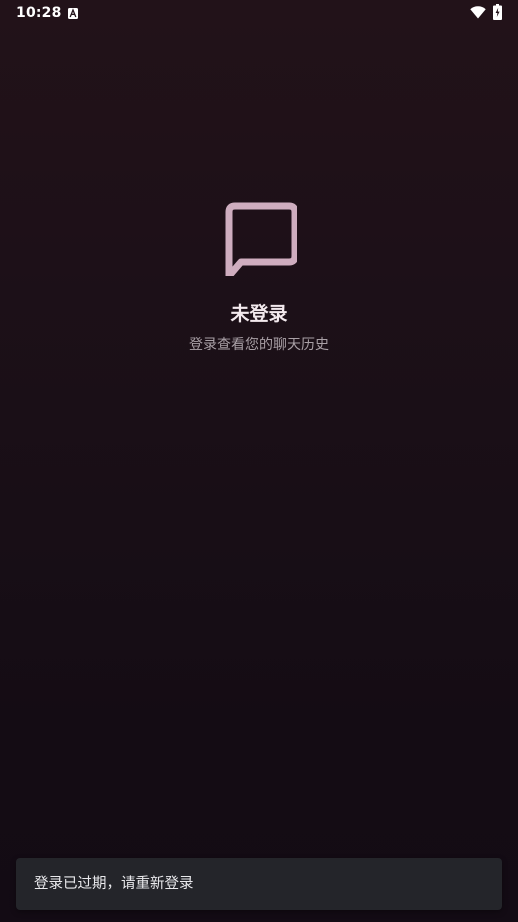  Describe the element at coordinates (114, 884) in the screenshot. I see `snackbar-message: 登录已过期，请重新登录` at that location.